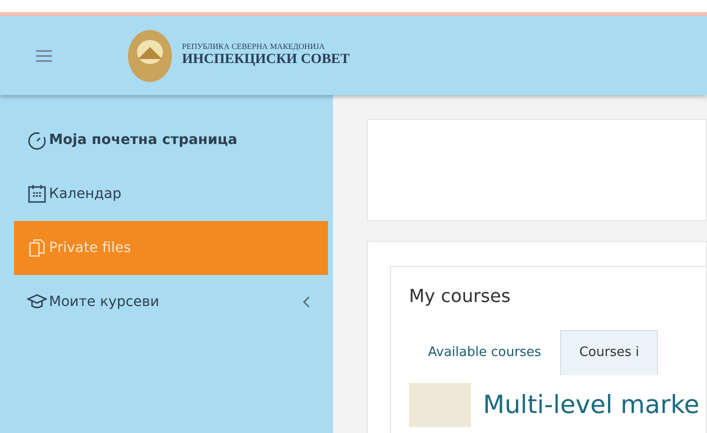  Describe the element at coordinates (37, 248) in the screenshot. I see `files-icon` at that location.